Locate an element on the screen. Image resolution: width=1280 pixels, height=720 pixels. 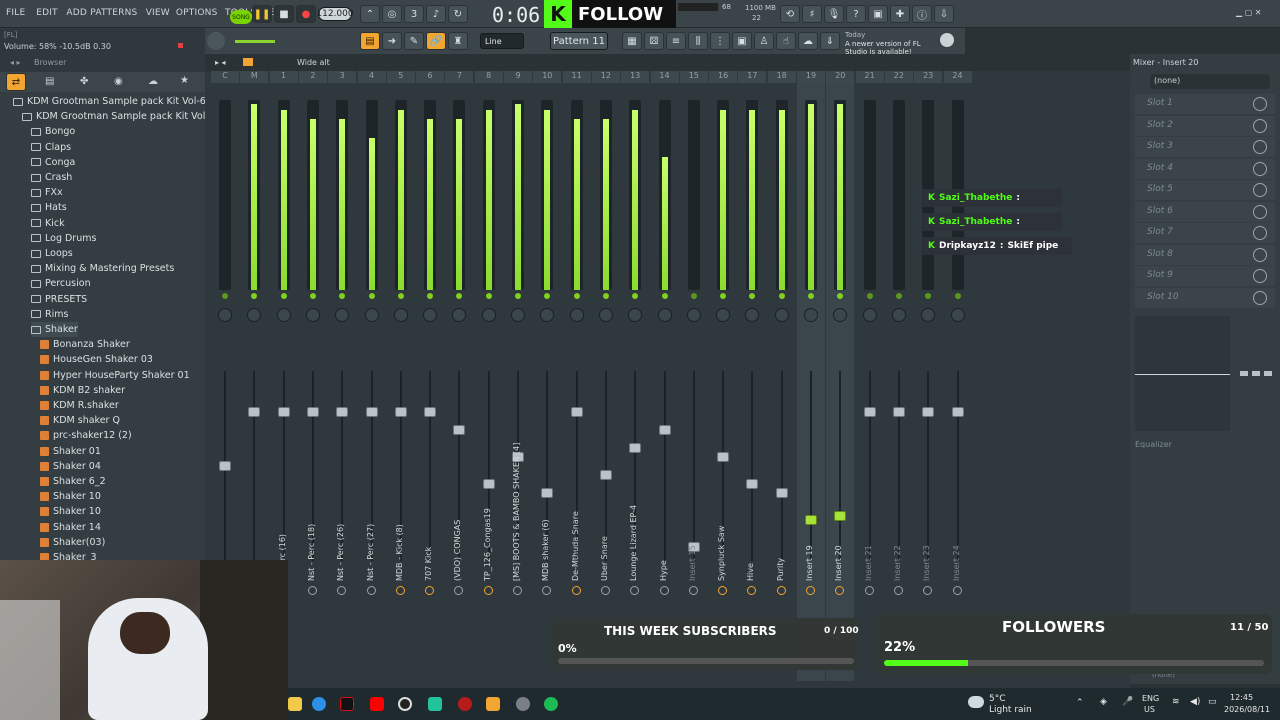
save-icon: ▣ is located at coordinates (878, 14).